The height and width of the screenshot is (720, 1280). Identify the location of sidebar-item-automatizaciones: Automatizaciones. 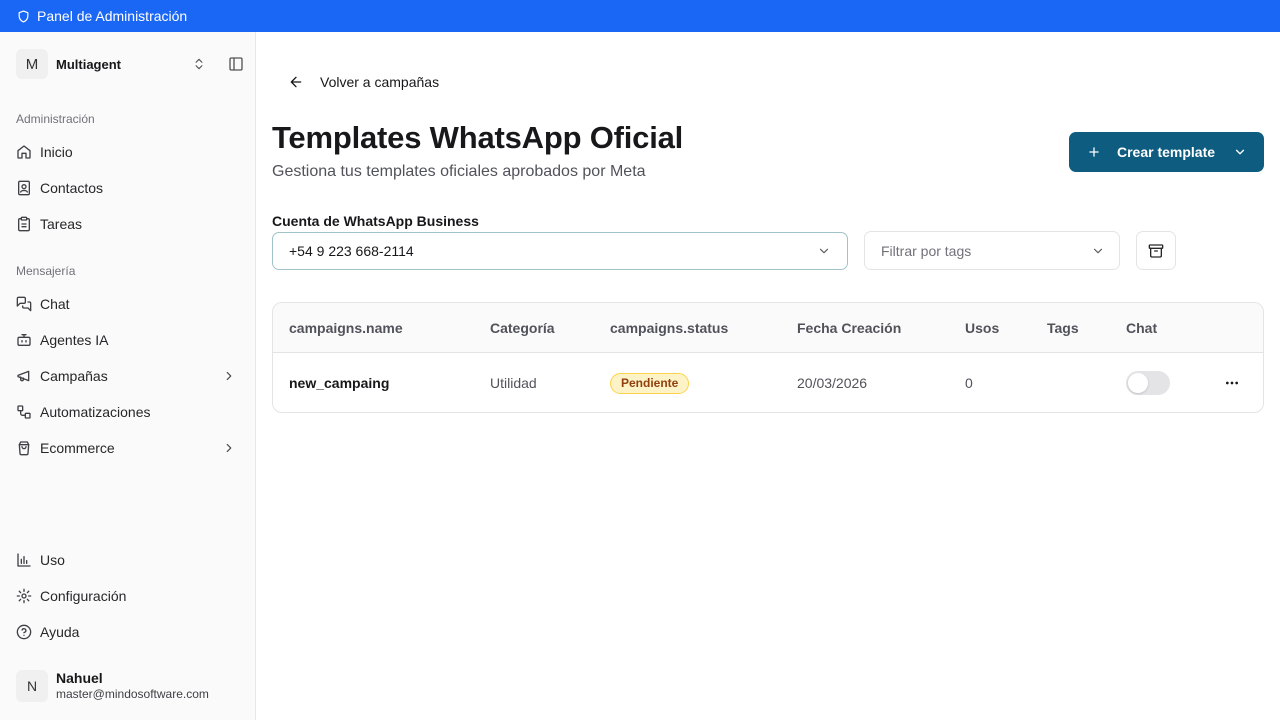
(128, 412).